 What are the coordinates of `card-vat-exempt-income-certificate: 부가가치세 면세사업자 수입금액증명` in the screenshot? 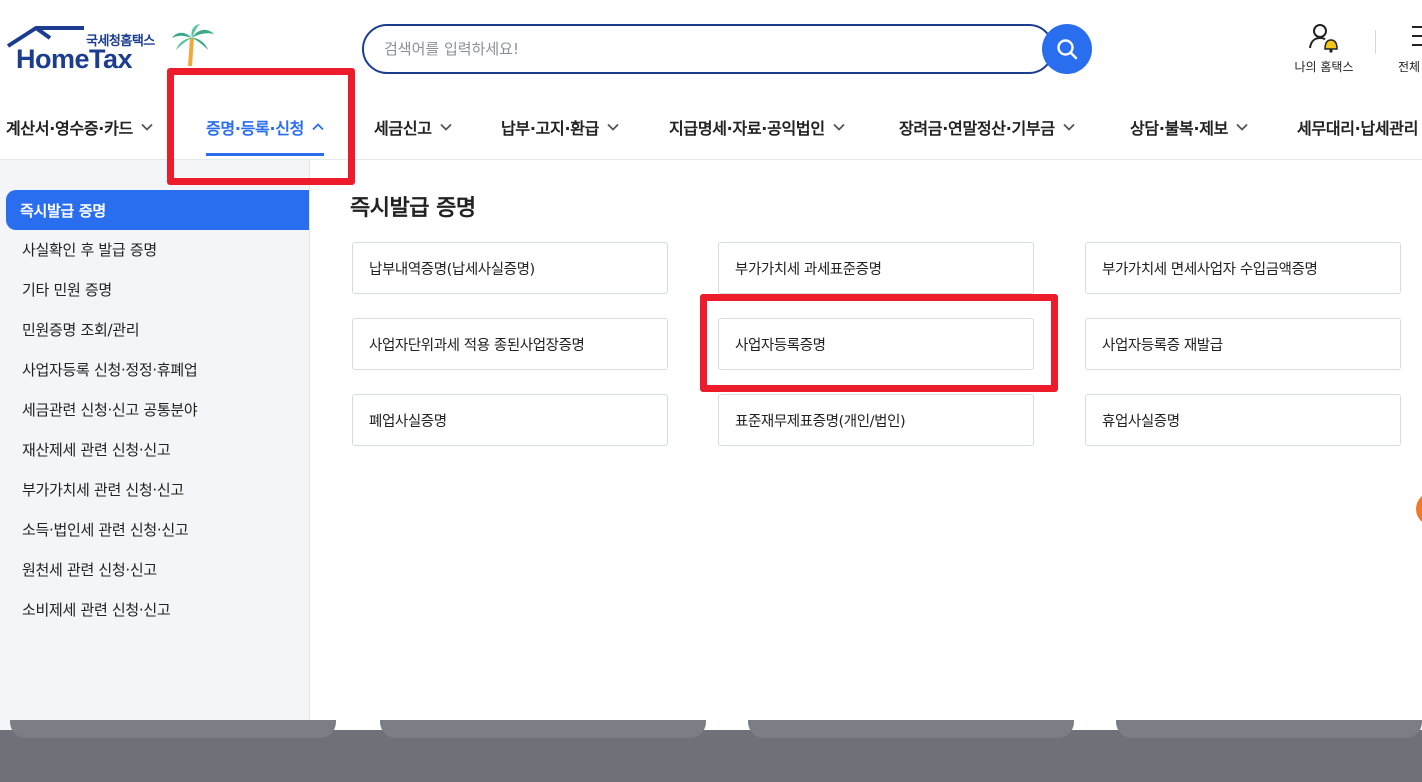 It's located at (1243, 268).